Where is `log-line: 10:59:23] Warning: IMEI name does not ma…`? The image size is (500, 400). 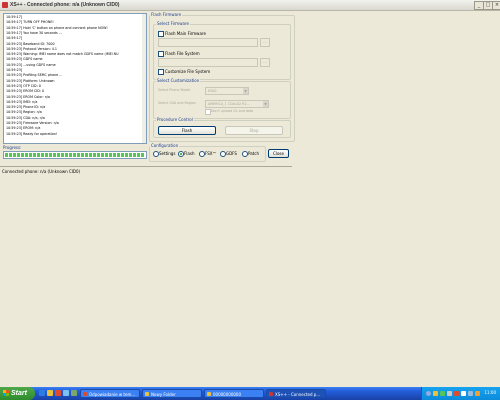
log-line: 10:59:23] Warning: IMEI name does not ma… is located at coordinates (62, 54).